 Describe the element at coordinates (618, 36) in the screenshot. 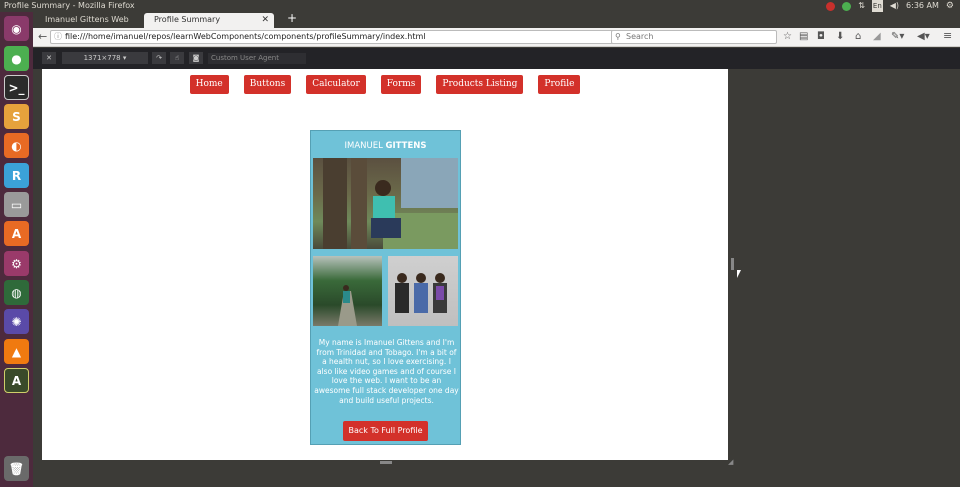

I see `search-icon: ⚲` at that location.